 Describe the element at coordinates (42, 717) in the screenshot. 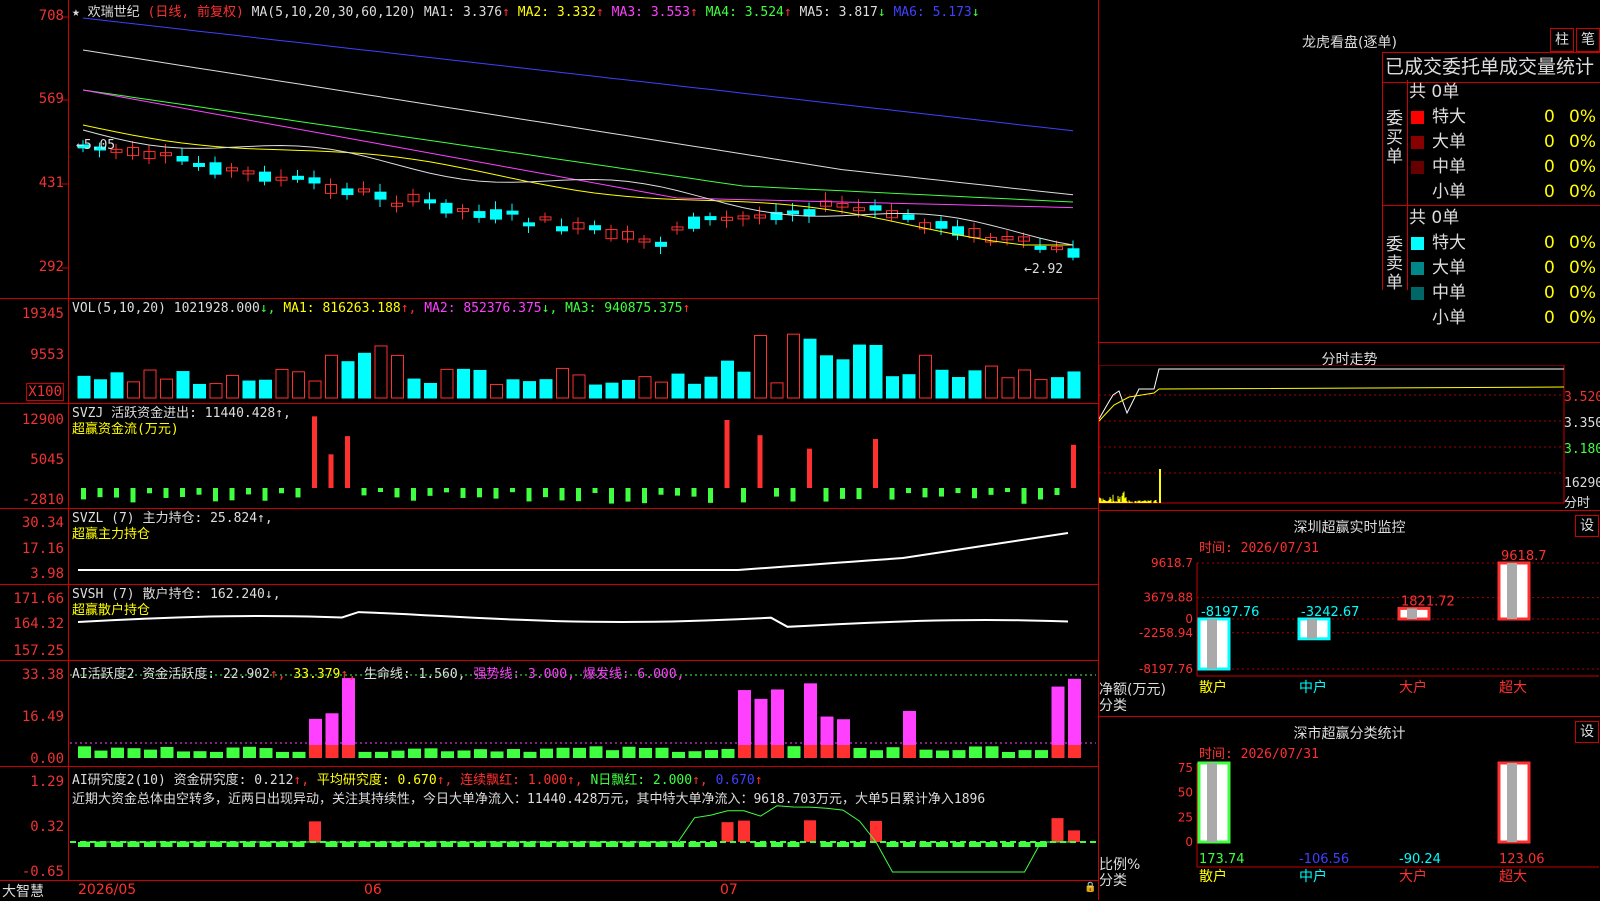

I see `ai1-tick: 16.49` at that location.